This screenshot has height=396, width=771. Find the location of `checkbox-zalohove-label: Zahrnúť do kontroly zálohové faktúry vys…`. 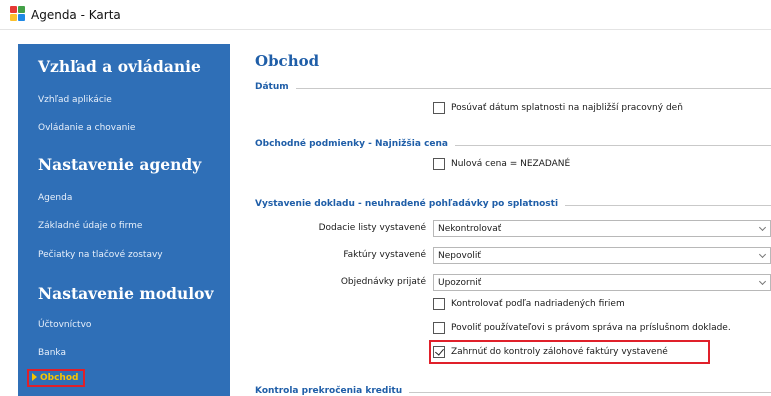

checkbox-zalohove-label: Zahrnúť do kontroly zálohové faktúry vys… is located at coordinates (559, 352).